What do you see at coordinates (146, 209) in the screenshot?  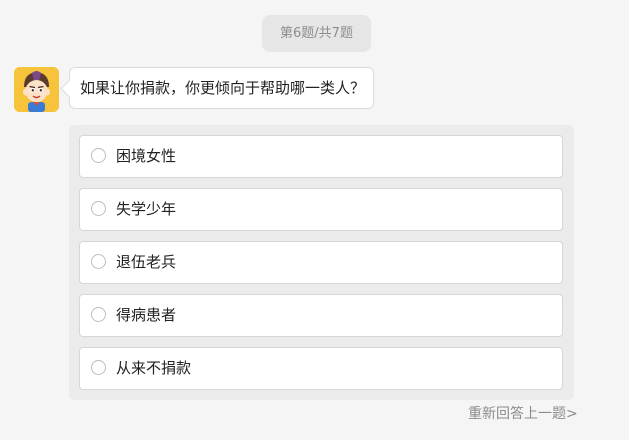 I see `option-label: 失学少年` at bounding box center [146, 209].